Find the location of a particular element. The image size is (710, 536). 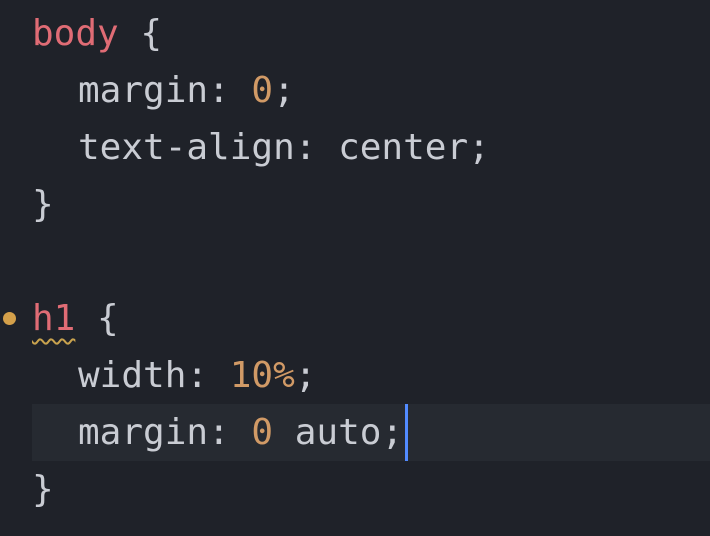

value-percent: 10% is located at coordinates (262, 375).